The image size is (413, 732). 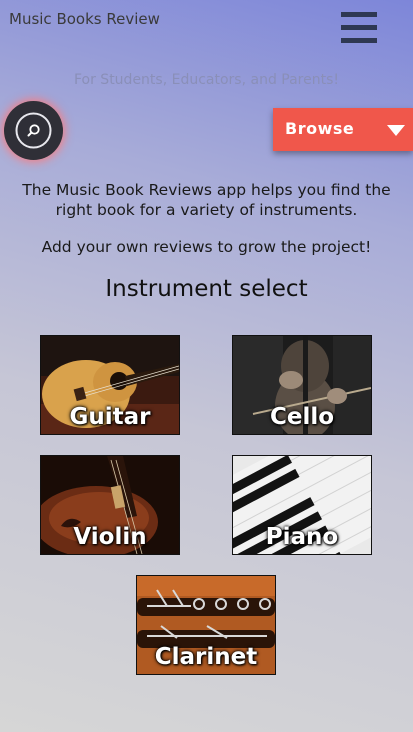 What do you see at coordinates (302, 537) in the screenshot?
I see `tile-label: Piano` at bounding box center [302, 537].